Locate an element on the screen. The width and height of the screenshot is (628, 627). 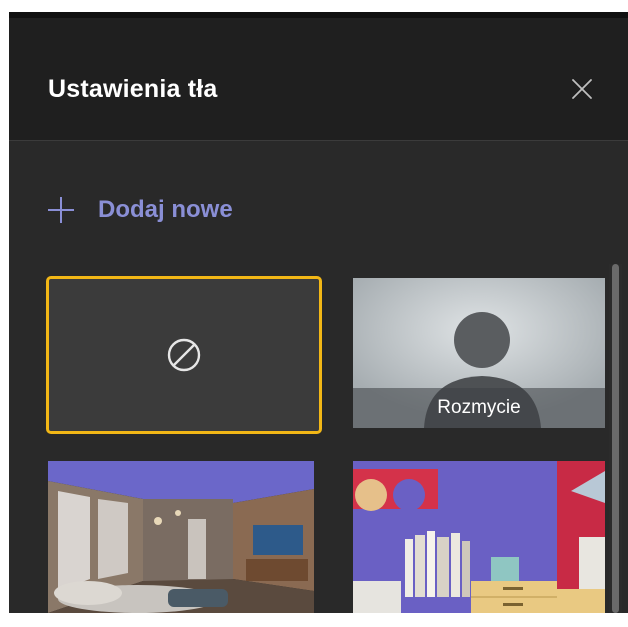
background-option-none is located at coordinates (184, 355).